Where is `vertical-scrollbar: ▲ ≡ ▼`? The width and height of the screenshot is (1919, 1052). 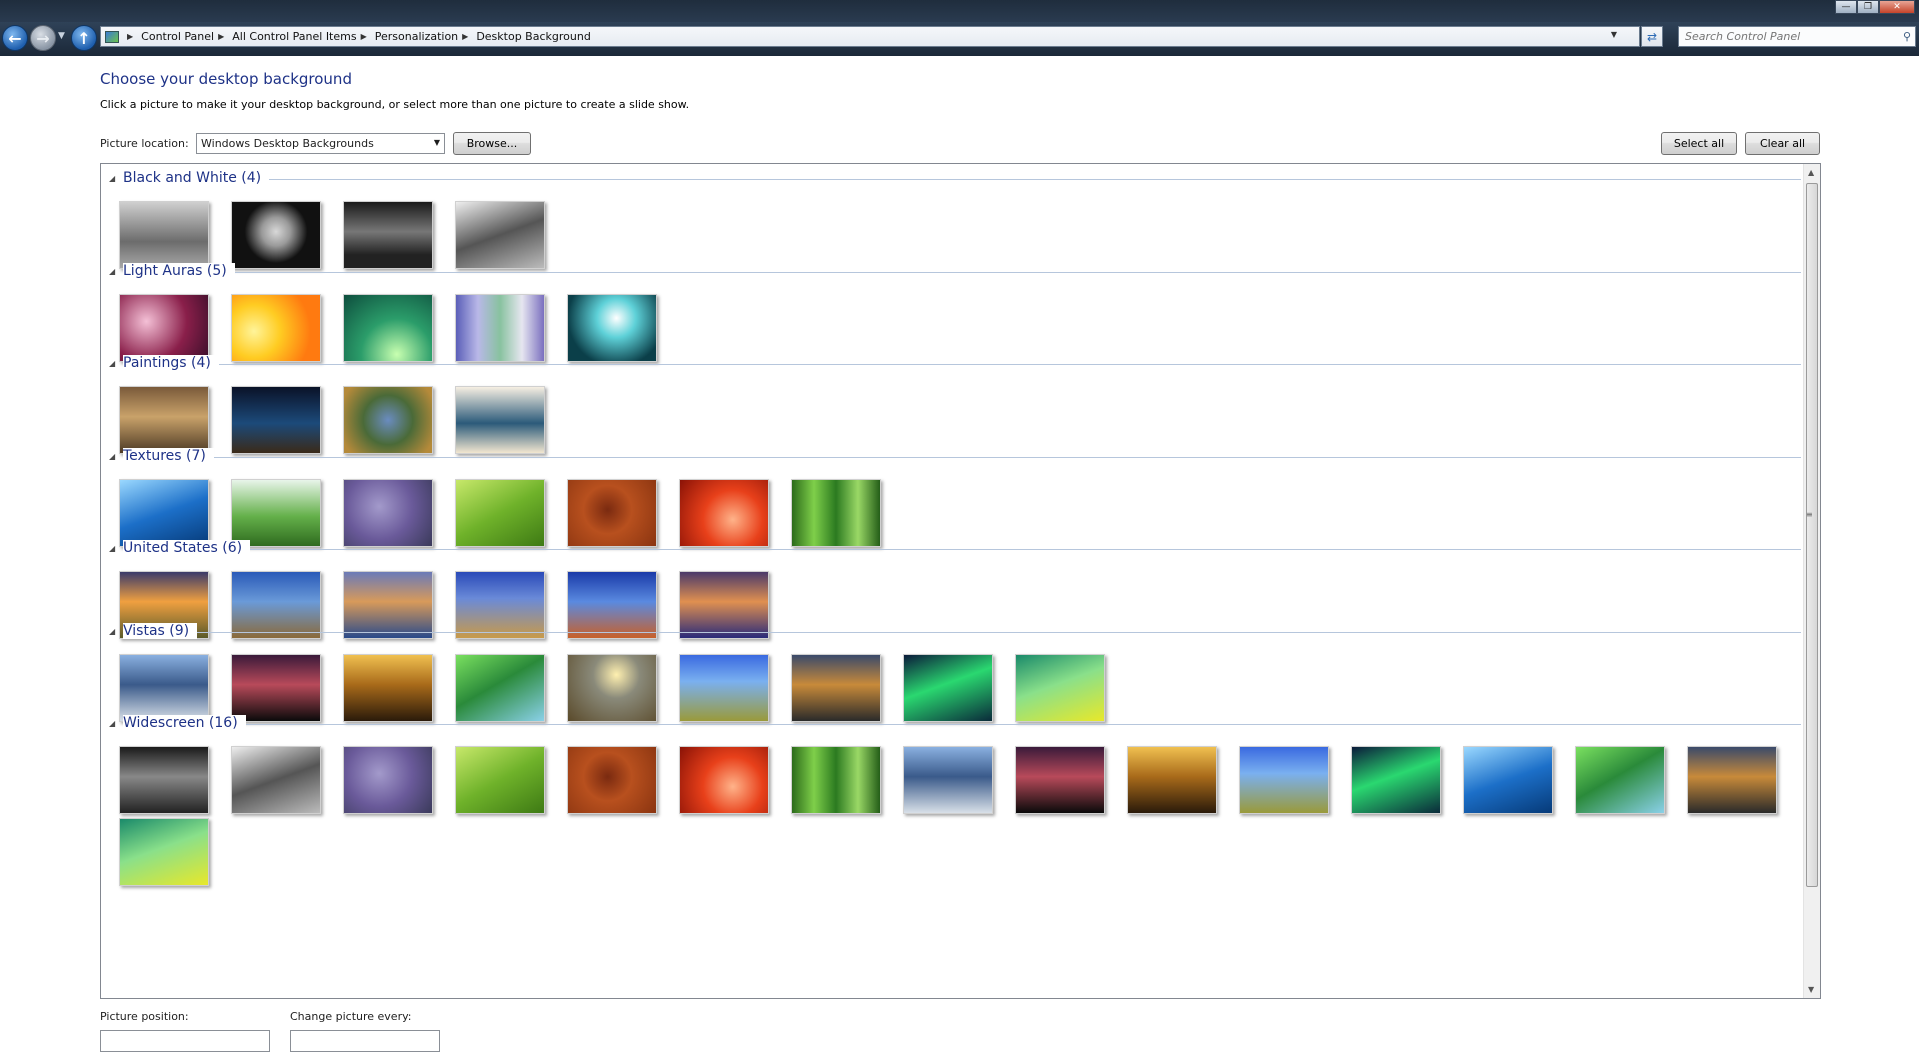 vertical-scrollbar: ▲ ≡ ▼ is located at coordinates (1811, 581).